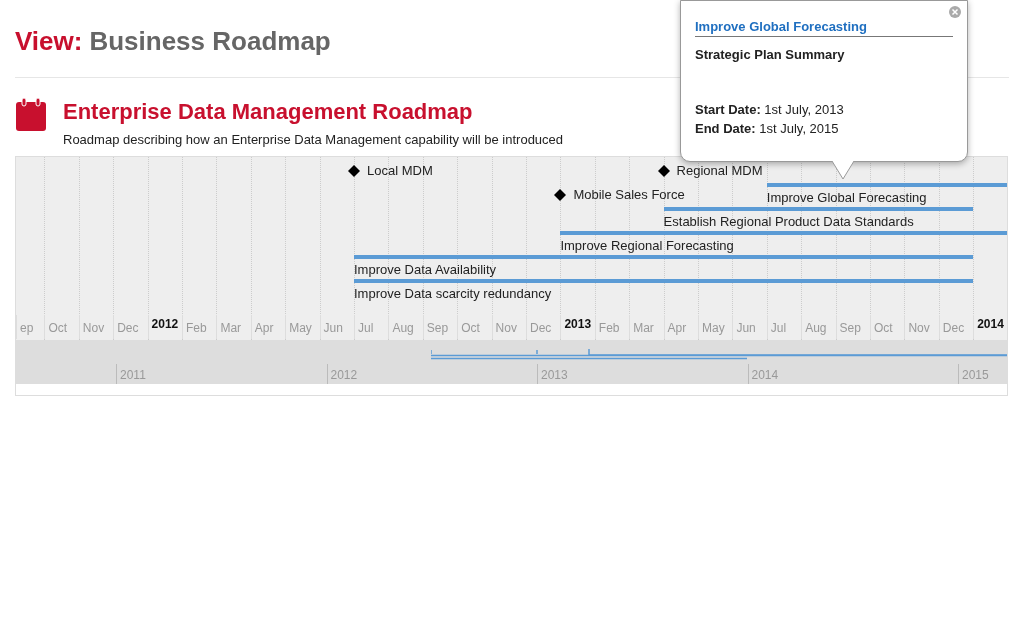  Describe the element at coordinates (400, 171) in the screenshot. I see `milestone-label: Local MDM` at that location.